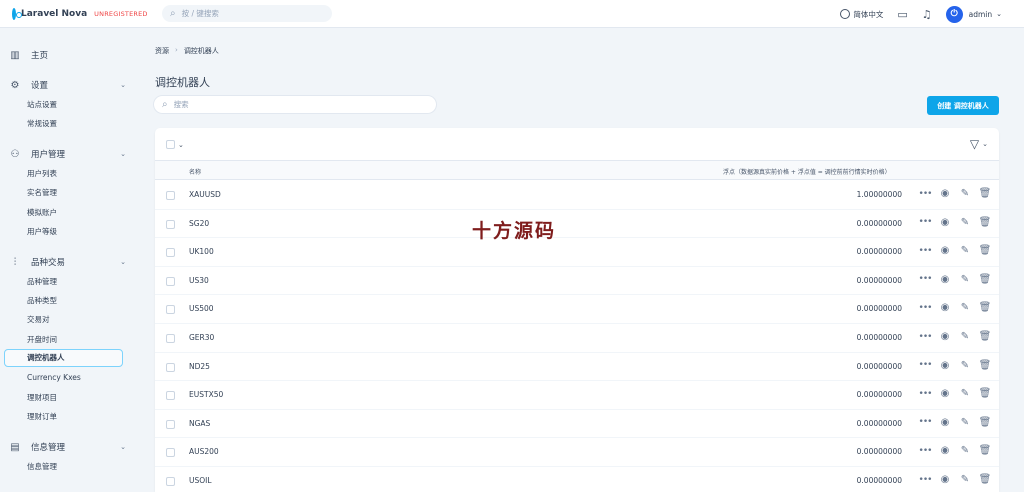  What do you see at coordinates (979, 144) in the screenshot?
I see `filter-button: ▽ ⌄` at bounding box center [979, 144].